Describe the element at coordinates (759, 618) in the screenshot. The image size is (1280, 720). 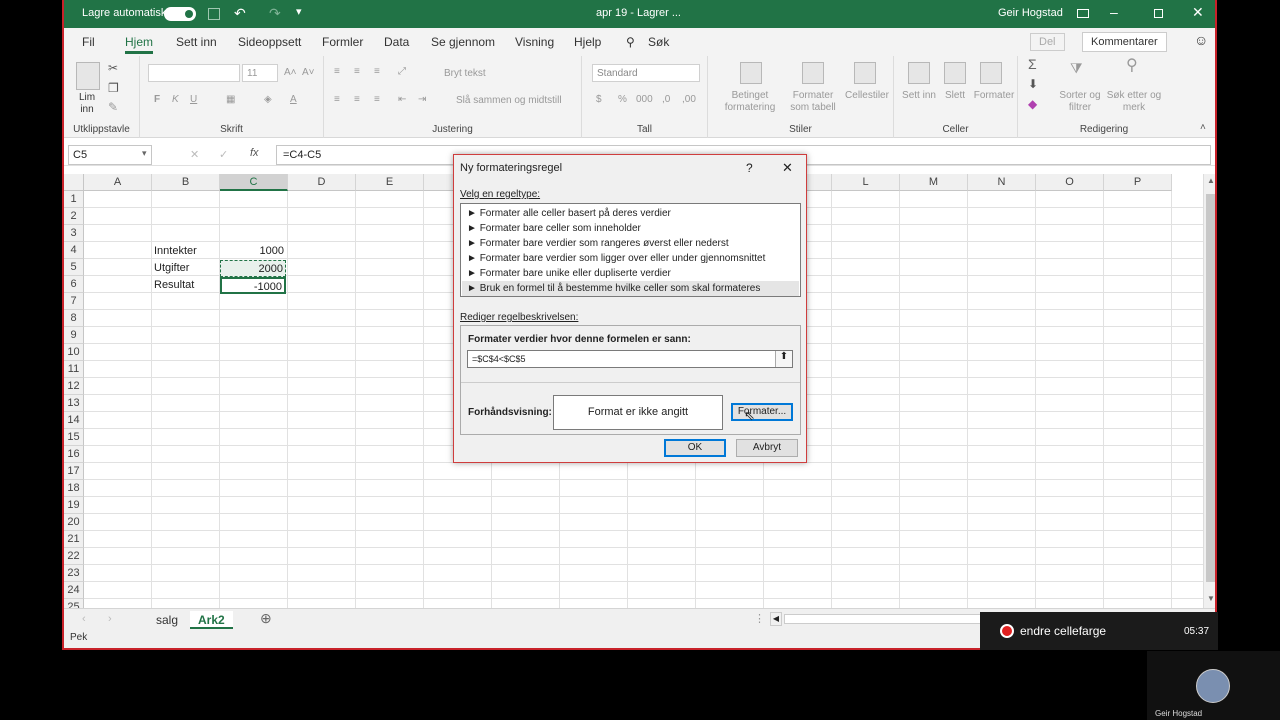
I see `tab-split-handle: ⋮` at that location.